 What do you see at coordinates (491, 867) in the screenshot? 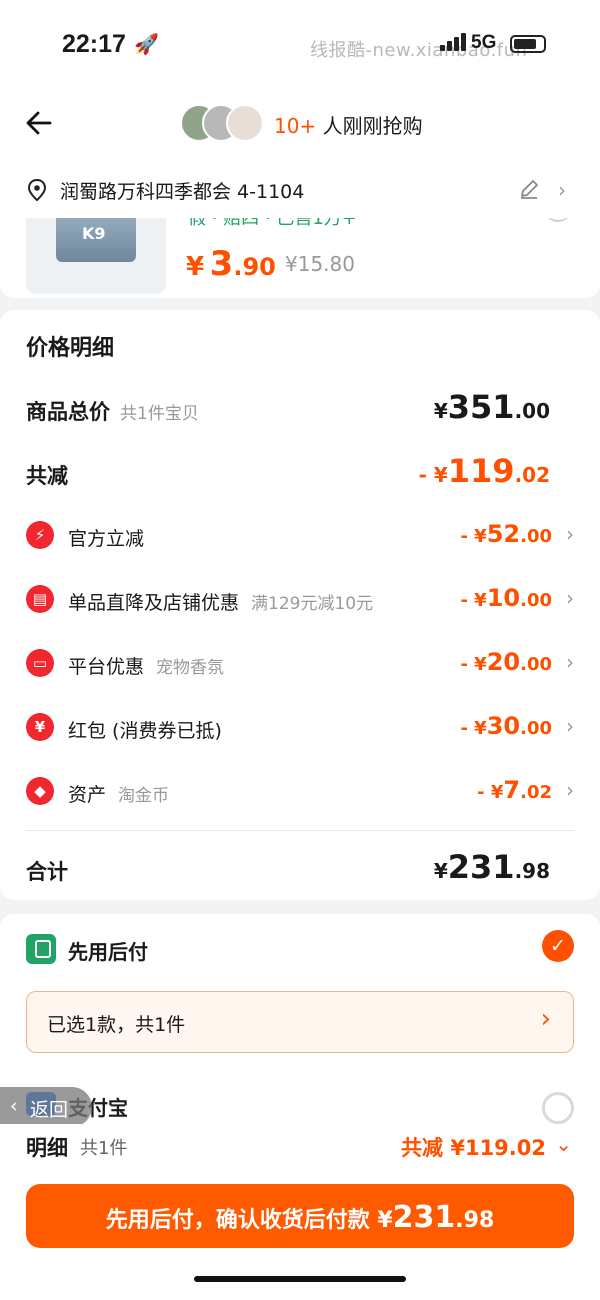
I see `total-amount: ¥231.98` at bounding box center [491, 867].